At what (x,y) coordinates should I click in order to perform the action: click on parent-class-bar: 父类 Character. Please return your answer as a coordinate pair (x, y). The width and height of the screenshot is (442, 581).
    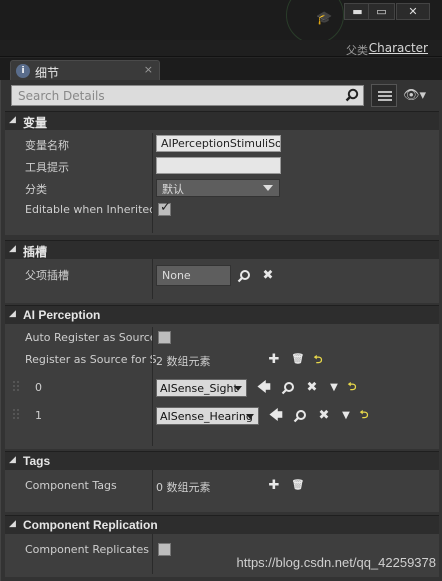
    Looking at the image, I should click on (221, 48).